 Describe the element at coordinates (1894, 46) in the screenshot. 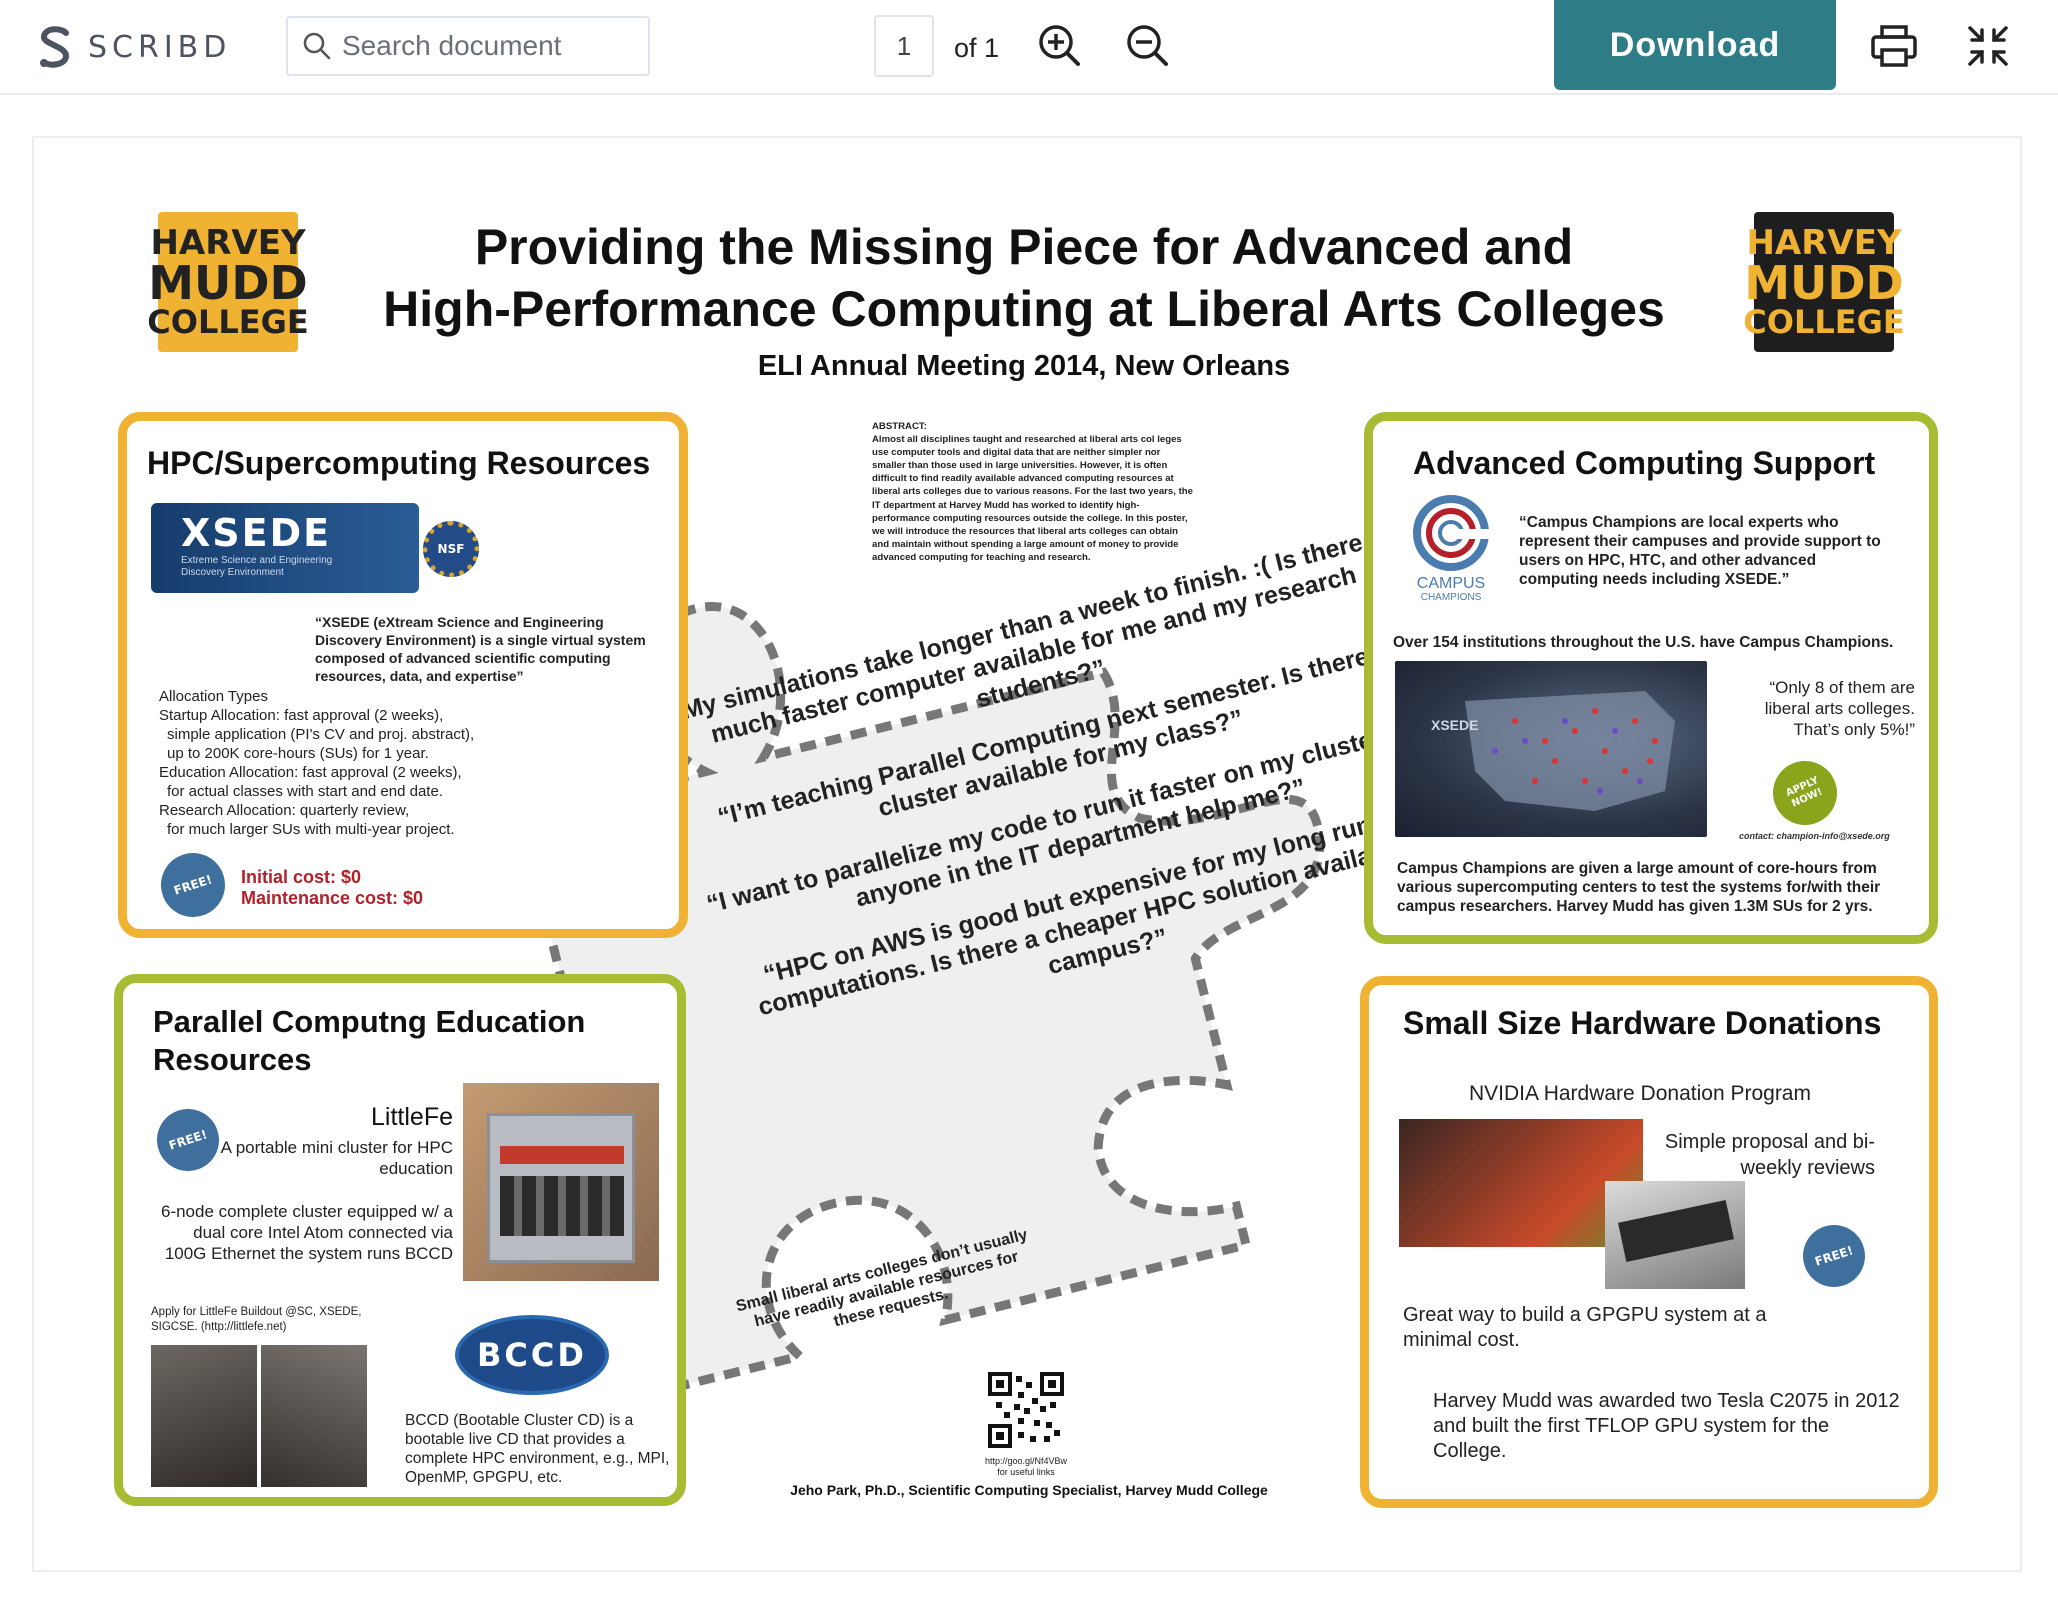

I see `print-icon` at that location.